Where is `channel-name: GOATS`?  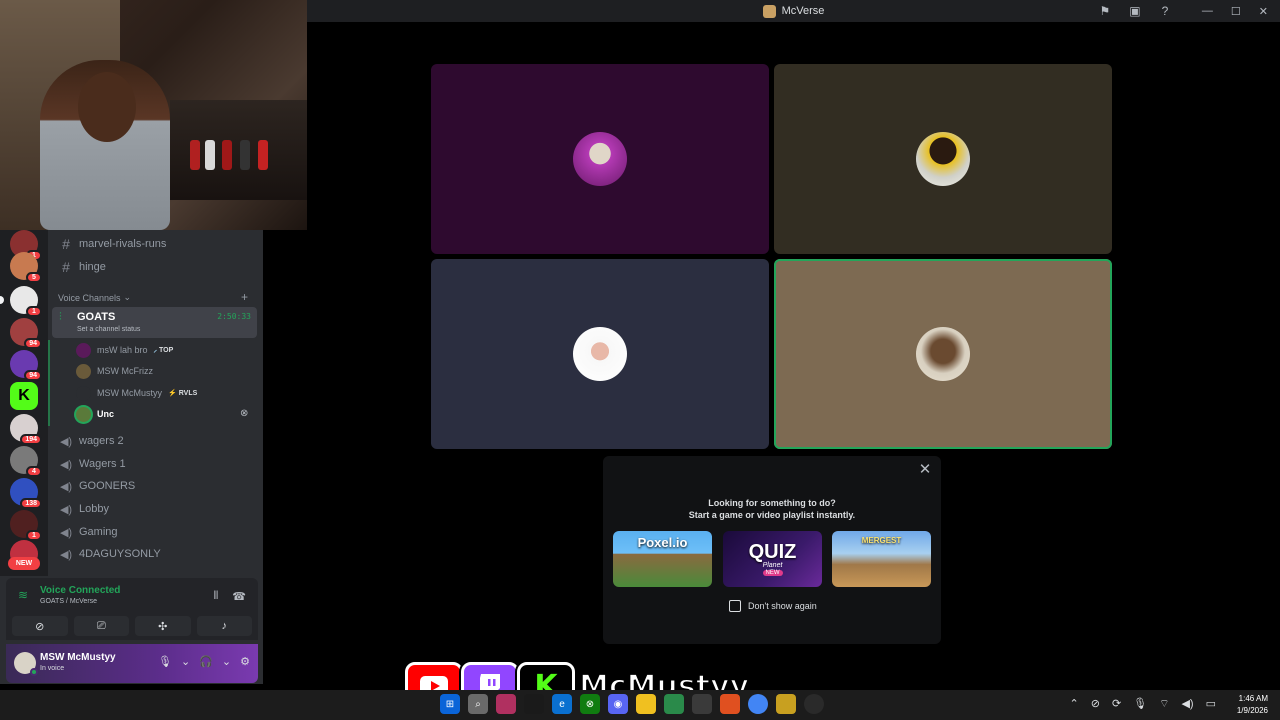
channel-name: GOATS is located at coordinates (96, 317).